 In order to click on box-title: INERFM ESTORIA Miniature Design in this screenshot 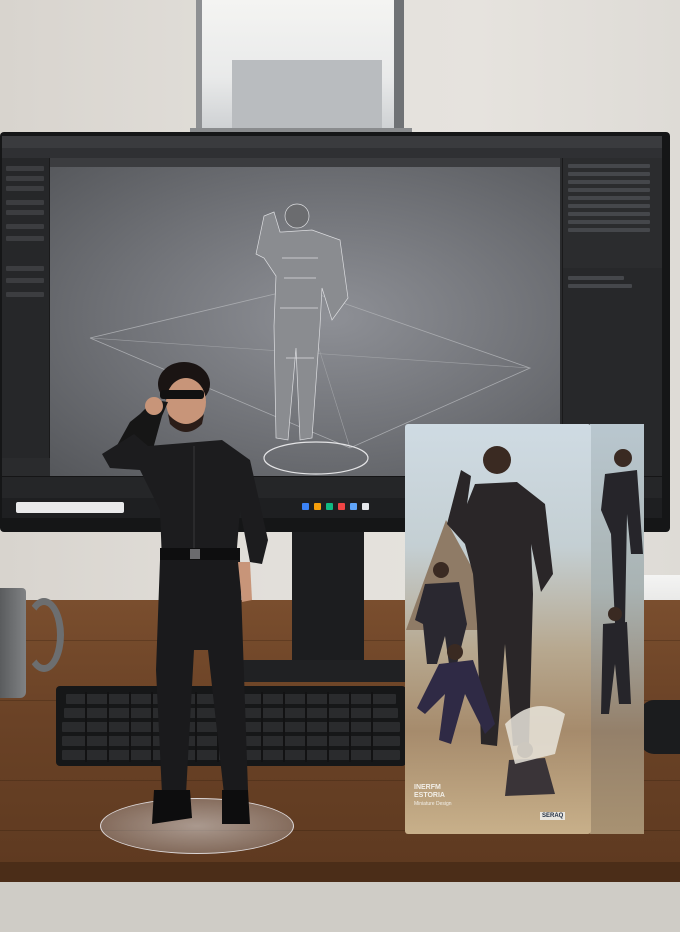, I will do `click(433, 796)`.